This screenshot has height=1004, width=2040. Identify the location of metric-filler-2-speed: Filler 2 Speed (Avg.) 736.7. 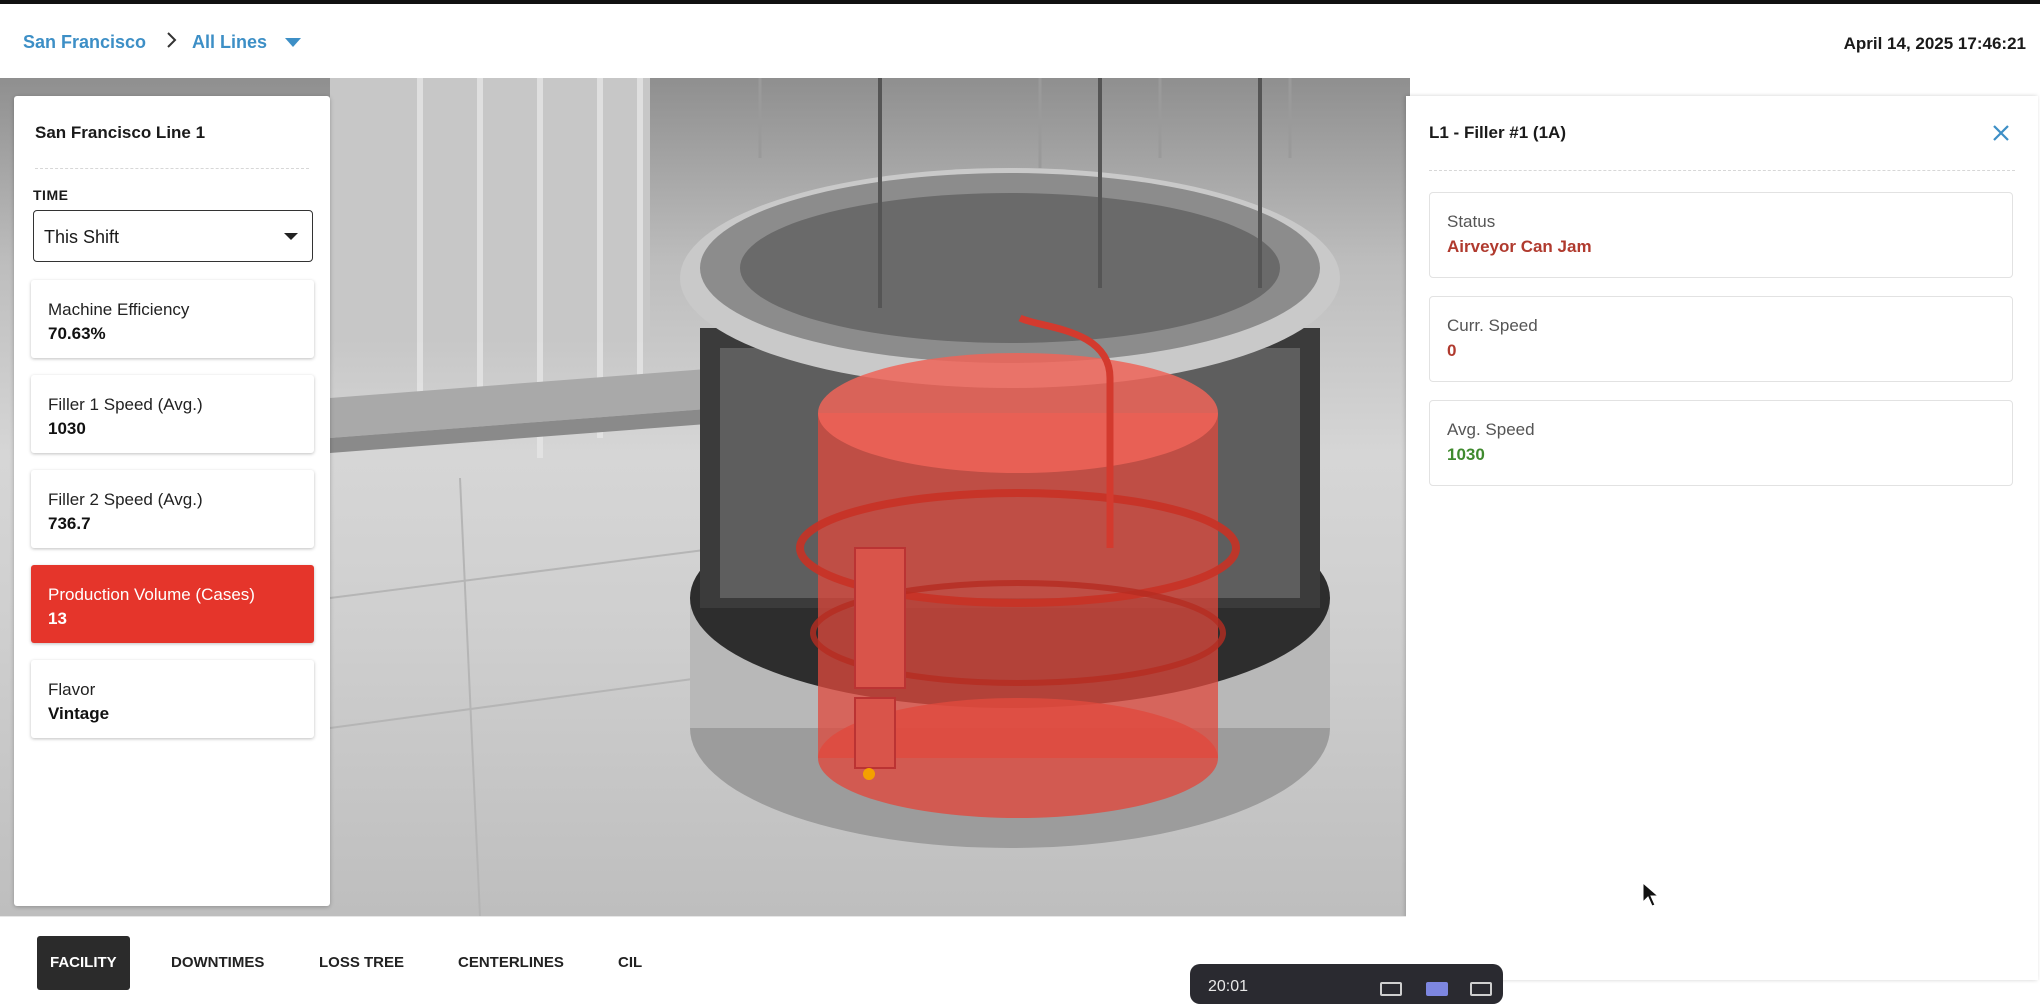
(172, 509).